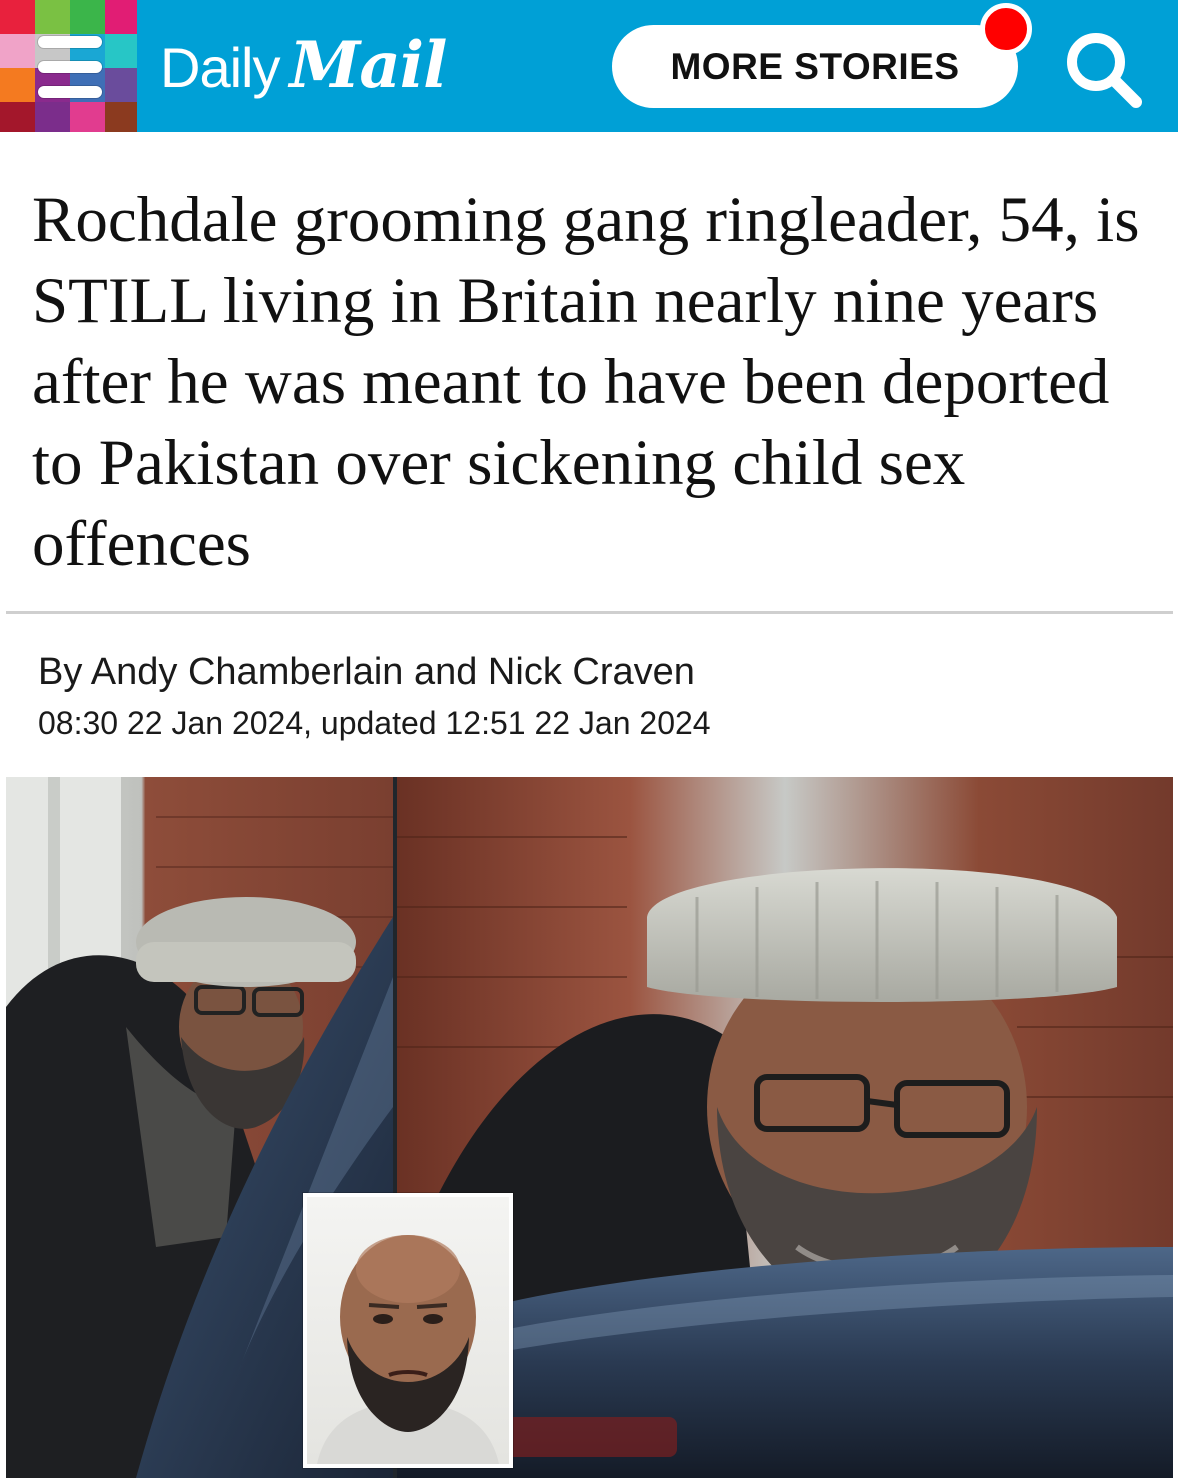 Image resolution: width=1178 pixels, height=1478 pixels. Describe the element at coordinates (1006, 29) in the screenshot. I see `notification-dot` at that location.